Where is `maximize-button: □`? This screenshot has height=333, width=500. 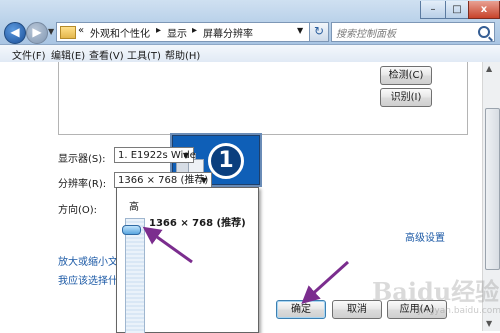 maximize-button: □ is located at coordinates (457, 10).